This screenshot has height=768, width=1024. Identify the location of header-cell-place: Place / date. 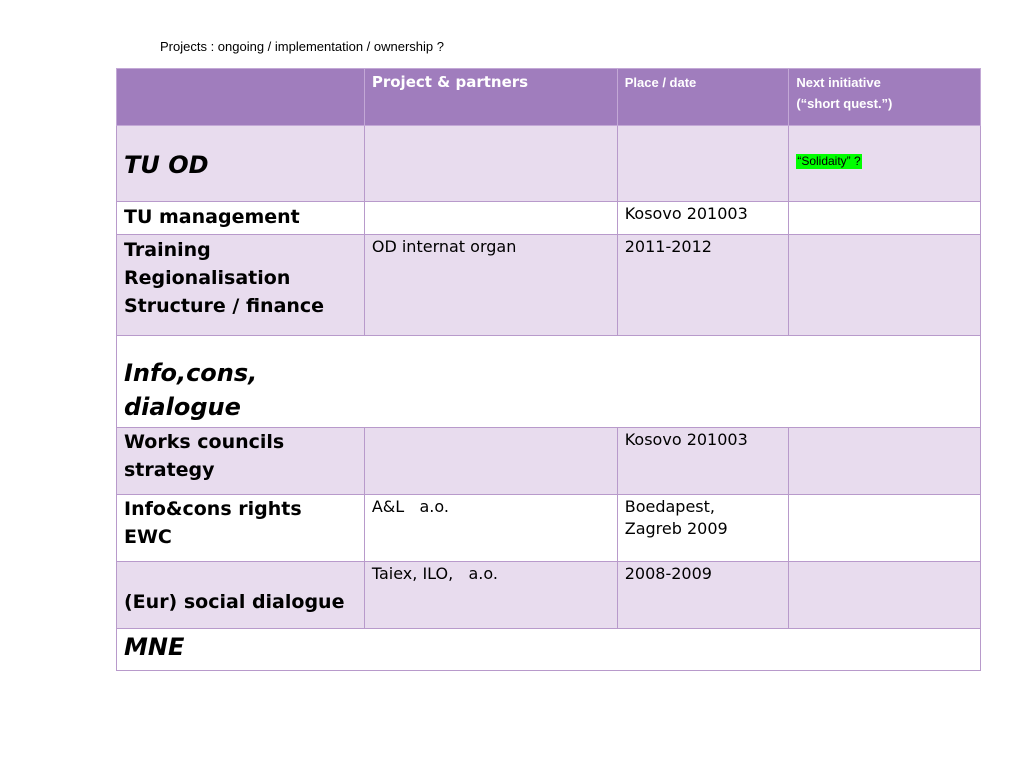
(703, 97).